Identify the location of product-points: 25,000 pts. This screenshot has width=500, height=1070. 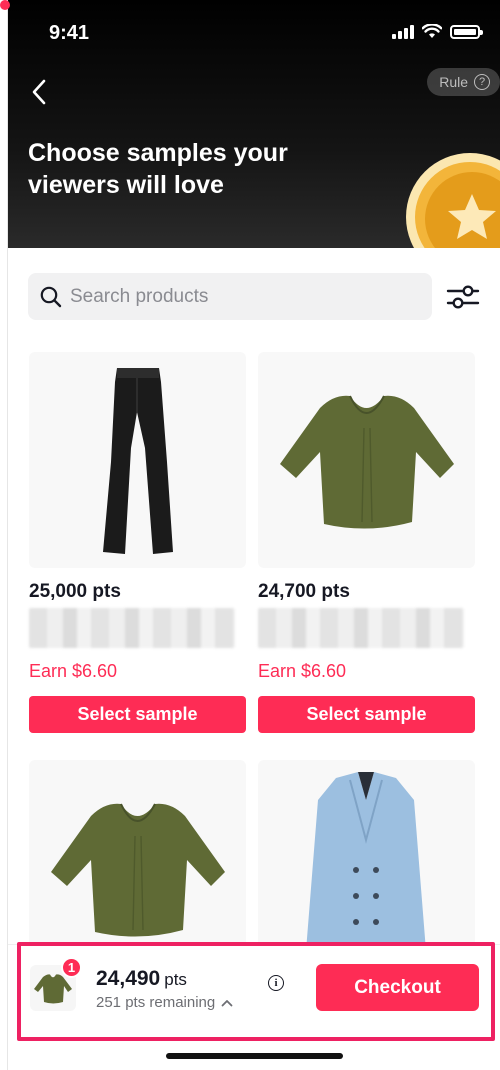
(75, 591).